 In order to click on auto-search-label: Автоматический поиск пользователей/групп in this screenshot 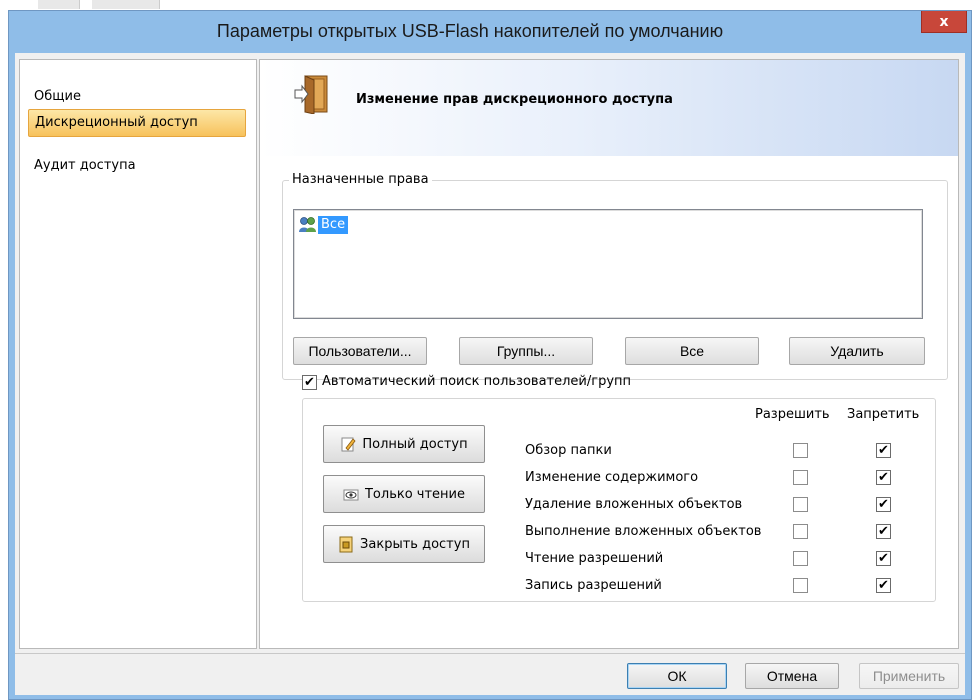, I will do `click(477, 381)`.